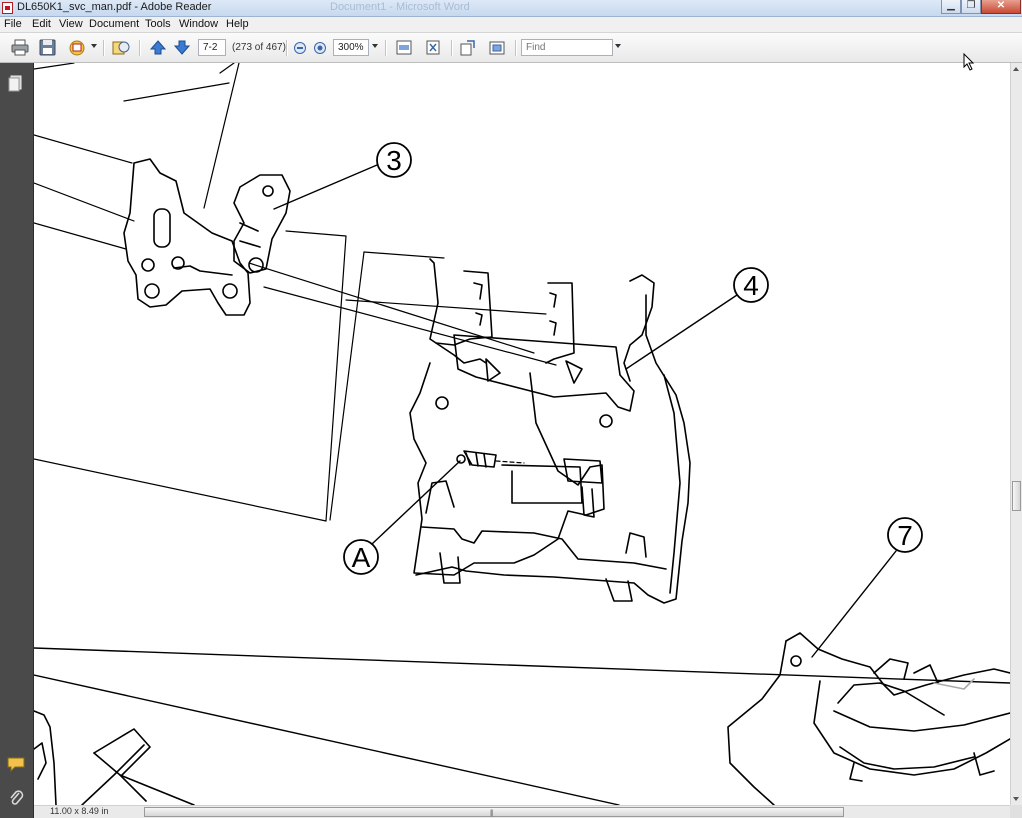 The width and height of the screenshot is (1022, 818). What do you see at coordinates (751, 285) in the screenshot?
I see `callout-4: 4` at bounding box center [751, 285].